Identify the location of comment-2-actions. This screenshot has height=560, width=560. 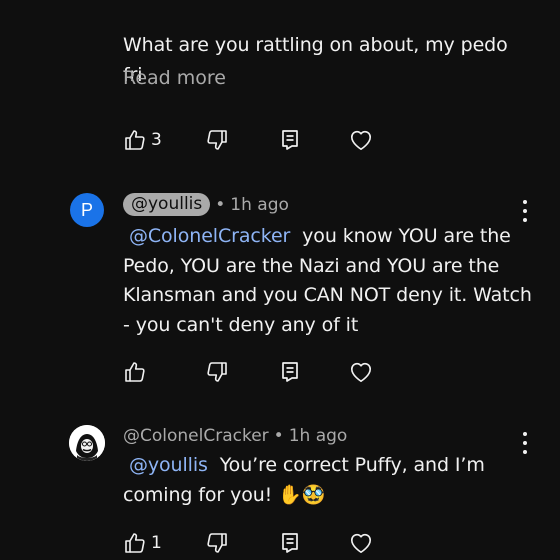
(253, 372).